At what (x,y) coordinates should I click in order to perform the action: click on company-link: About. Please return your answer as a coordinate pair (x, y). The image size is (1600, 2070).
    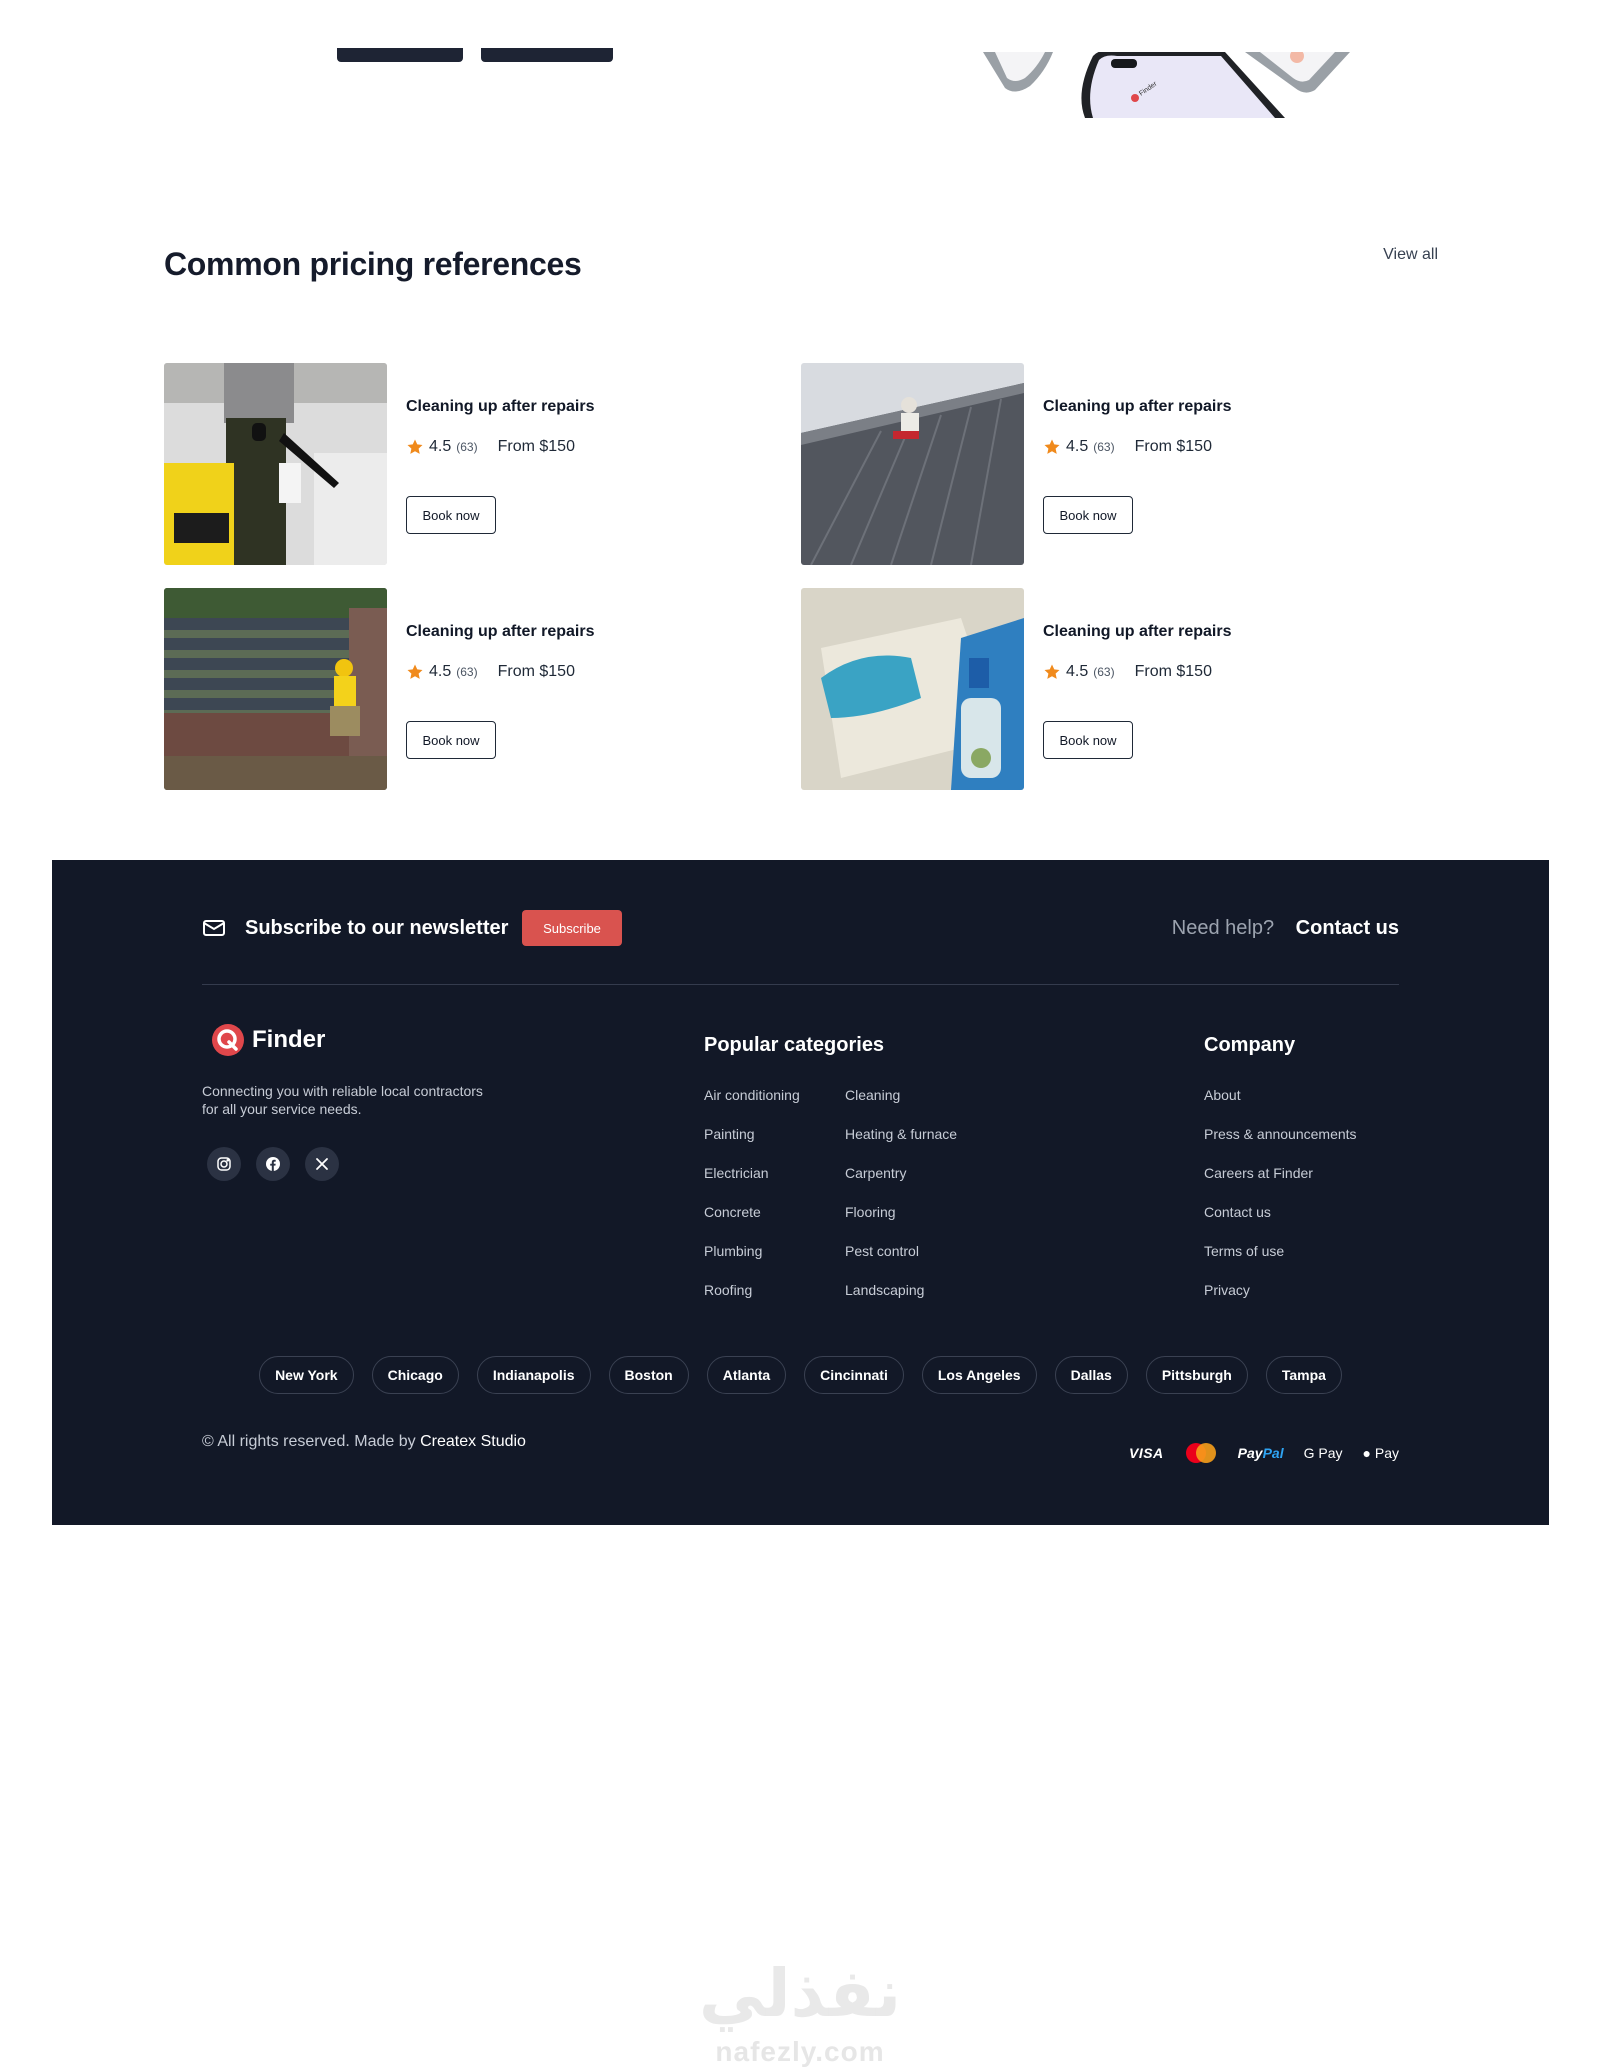
    Looking at the image, I should click on (1280, 1106).